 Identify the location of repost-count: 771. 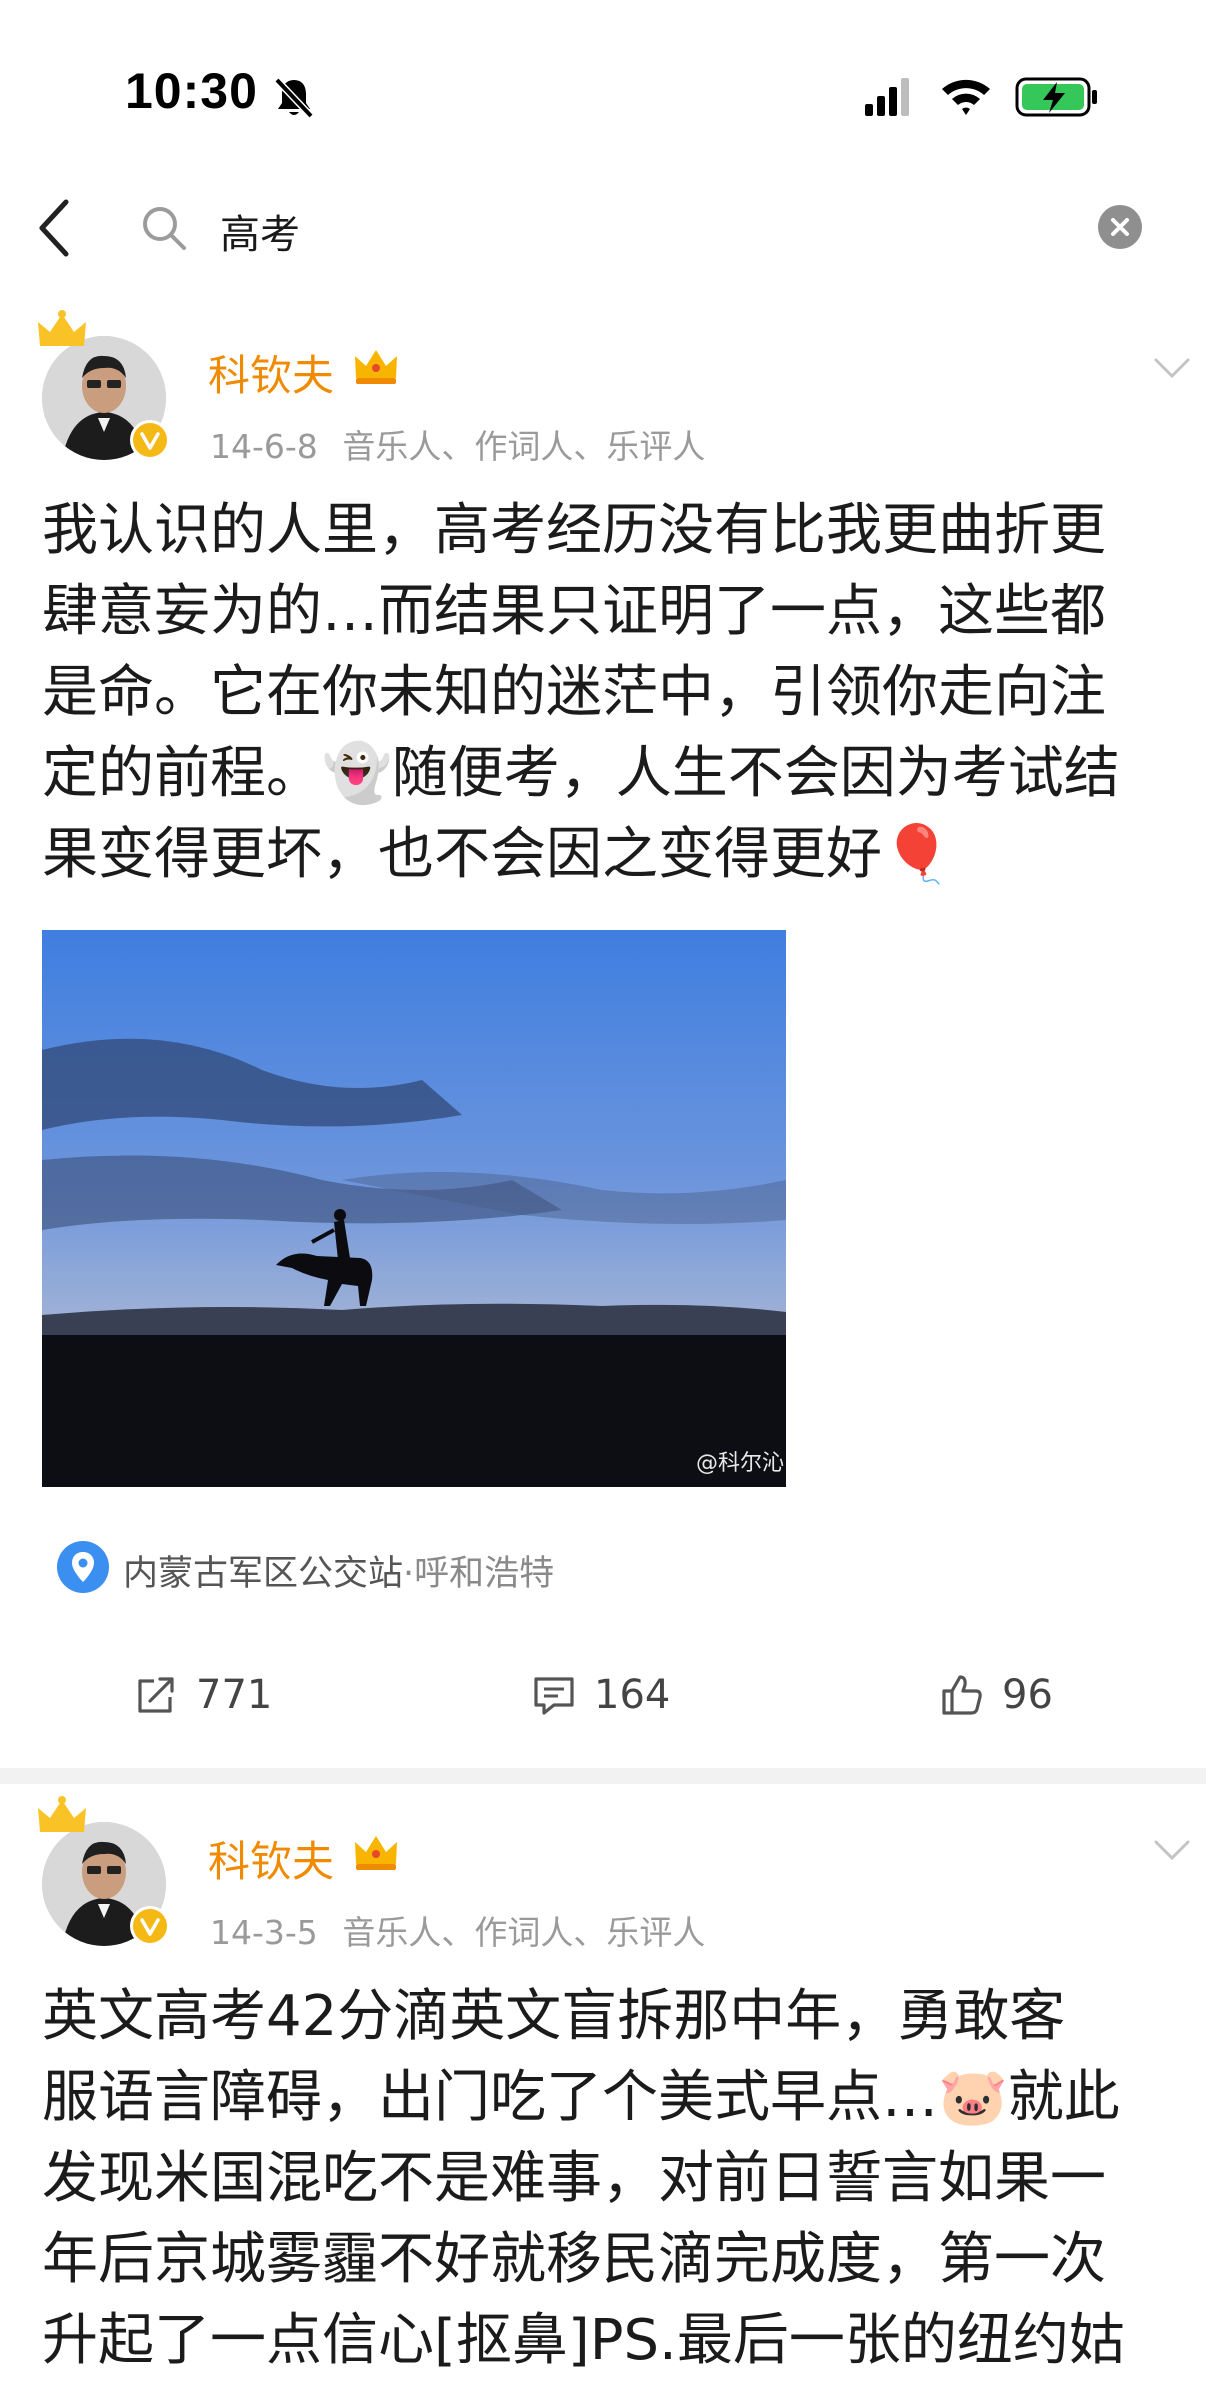
(234, 1695).